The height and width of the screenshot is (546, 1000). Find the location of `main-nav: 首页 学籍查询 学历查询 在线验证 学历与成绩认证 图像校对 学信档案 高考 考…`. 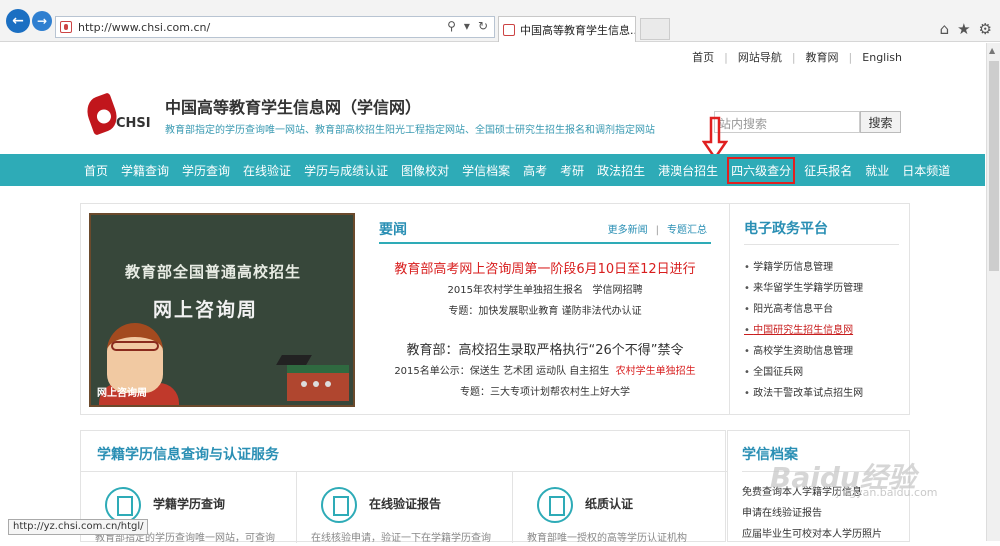

main-nav: 首页 学籍查询 学历查询 在线验证 学历与成绩认证 图像校对 学信档案 高考 考… is located at coordinates (492, 170).